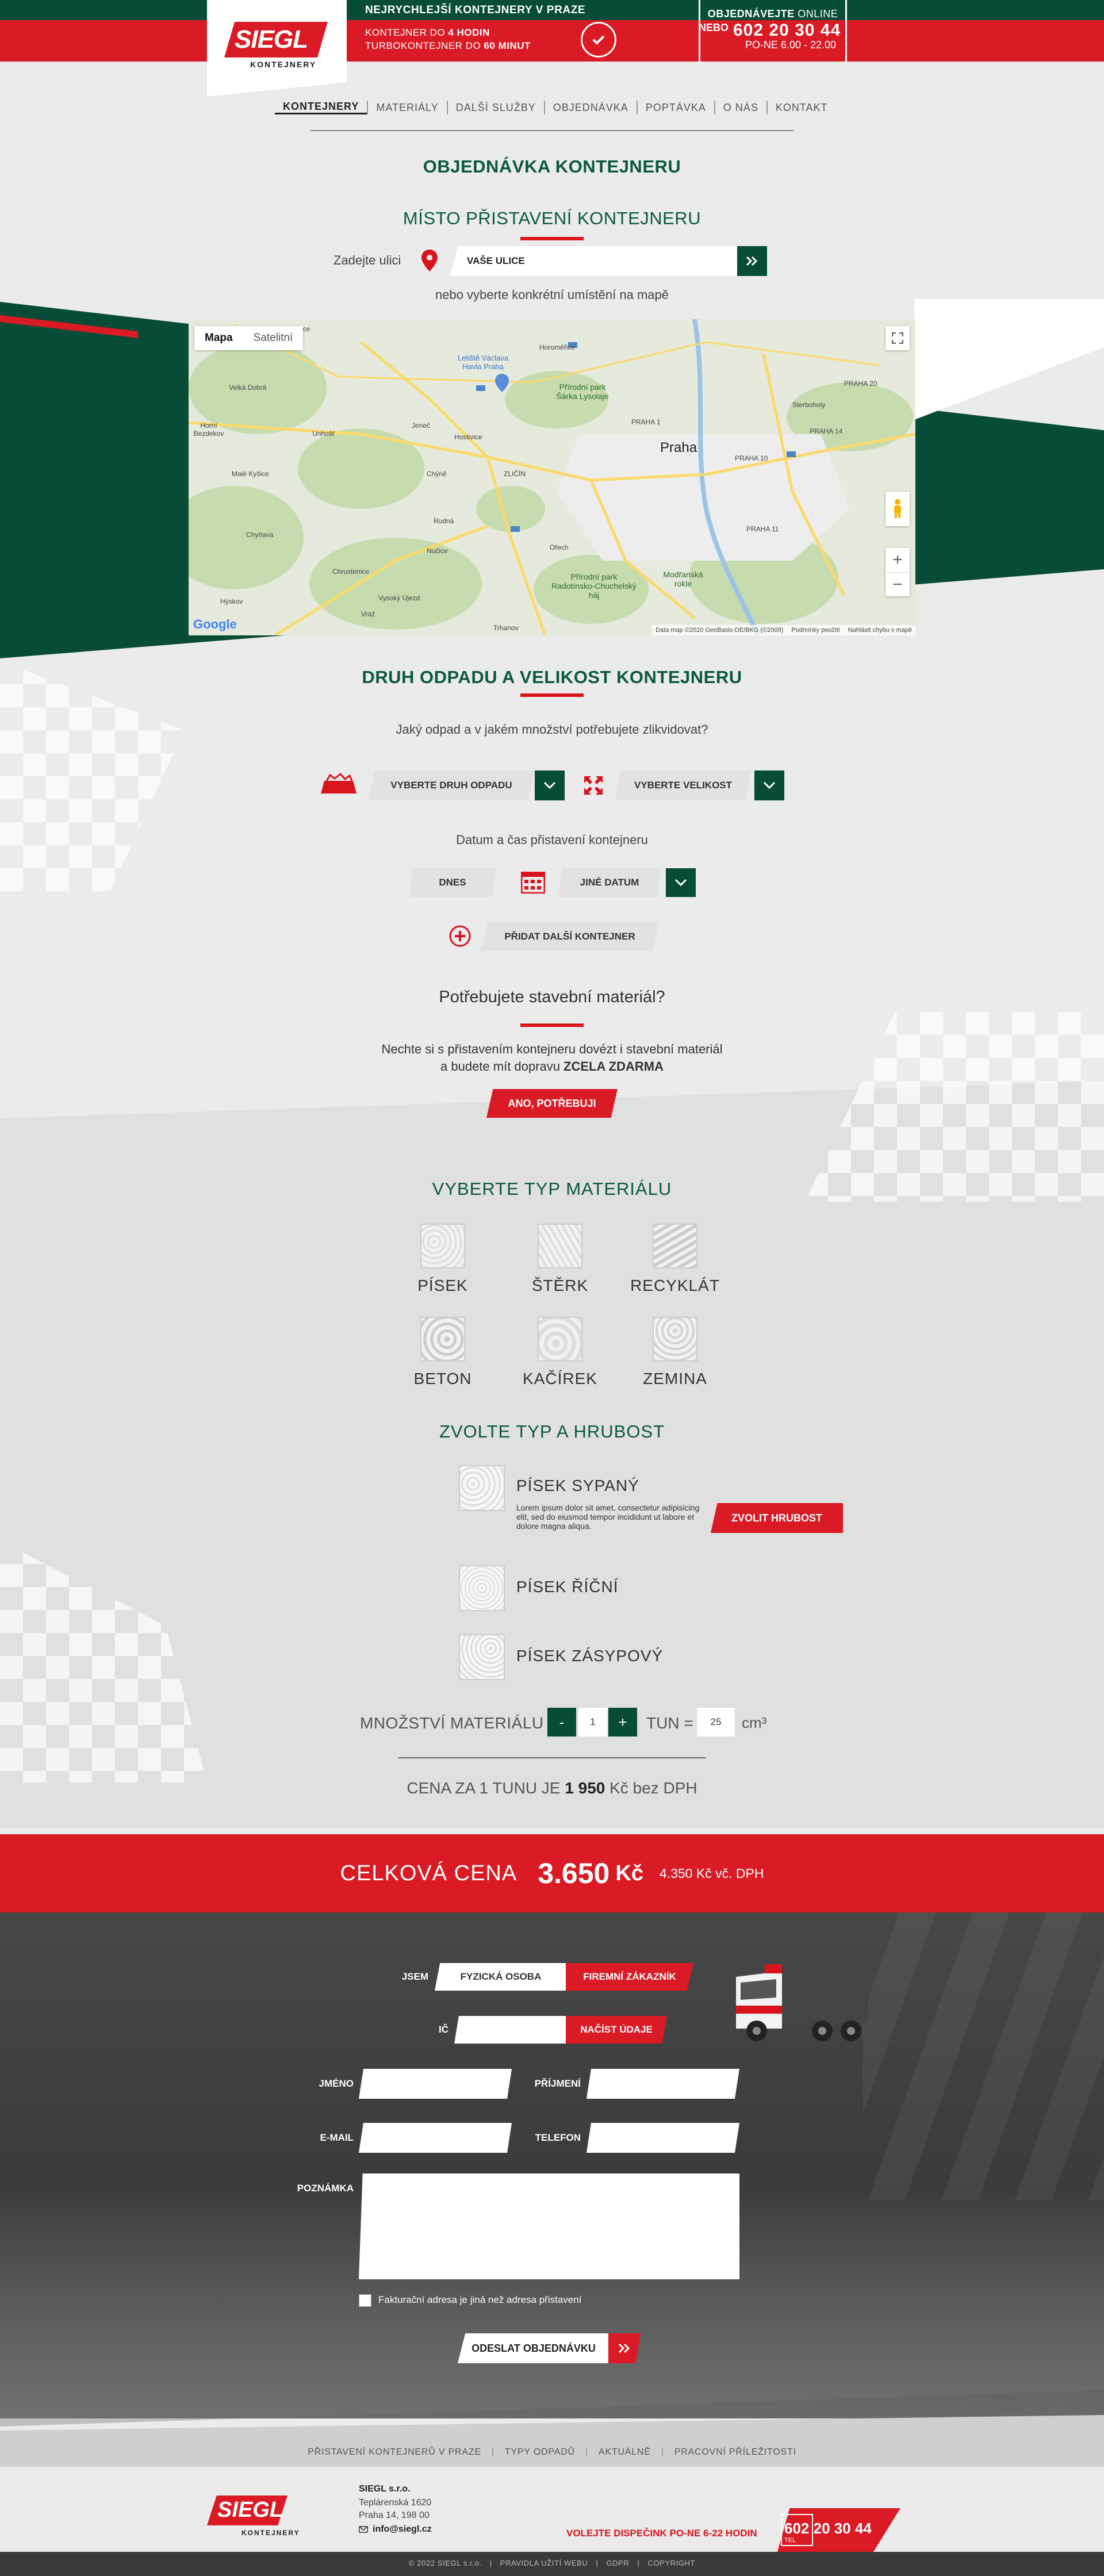  I want to click on footer-link: PŘISTAVENÍ KONTEJNERŮ V PRAZE, so click(394, 2452).